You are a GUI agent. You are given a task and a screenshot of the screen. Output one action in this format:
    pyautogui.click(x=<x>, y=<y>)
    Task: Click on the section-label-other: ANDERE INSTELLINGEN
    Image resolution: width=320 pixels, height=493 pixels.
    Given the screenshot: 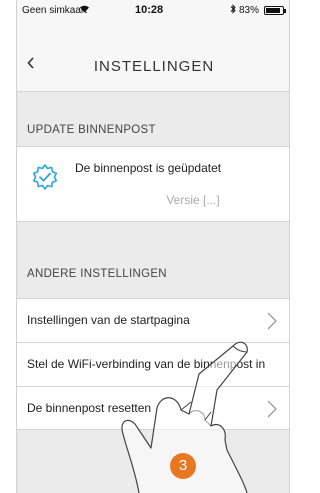 What is the action you would take?
    pyautogui.click(x=97, y=274)
    